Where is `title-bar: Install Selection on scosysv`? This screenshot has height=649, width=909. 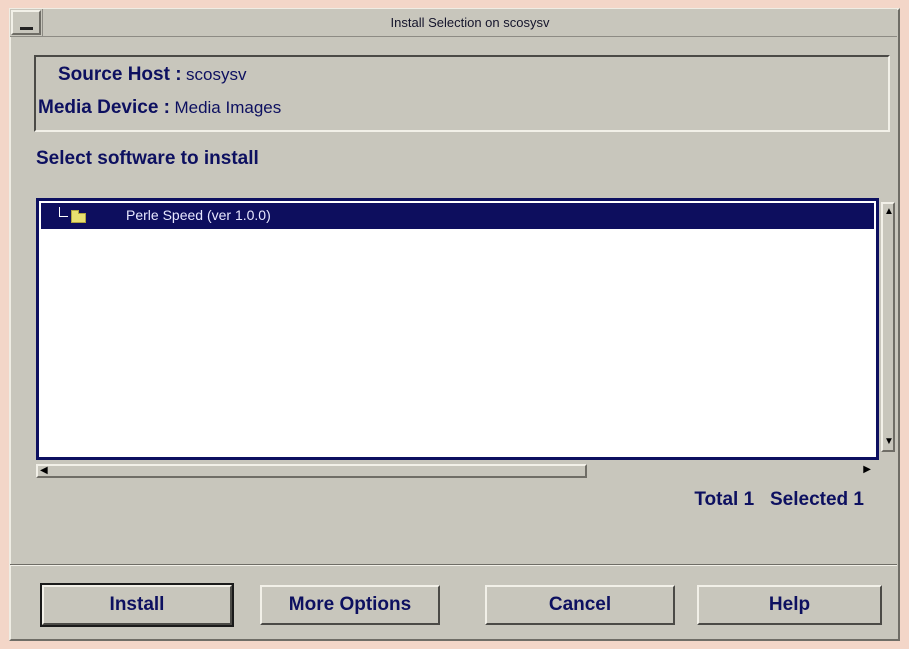 title-bar: Install Selection on scosysv is located at coordinates (453, 23).